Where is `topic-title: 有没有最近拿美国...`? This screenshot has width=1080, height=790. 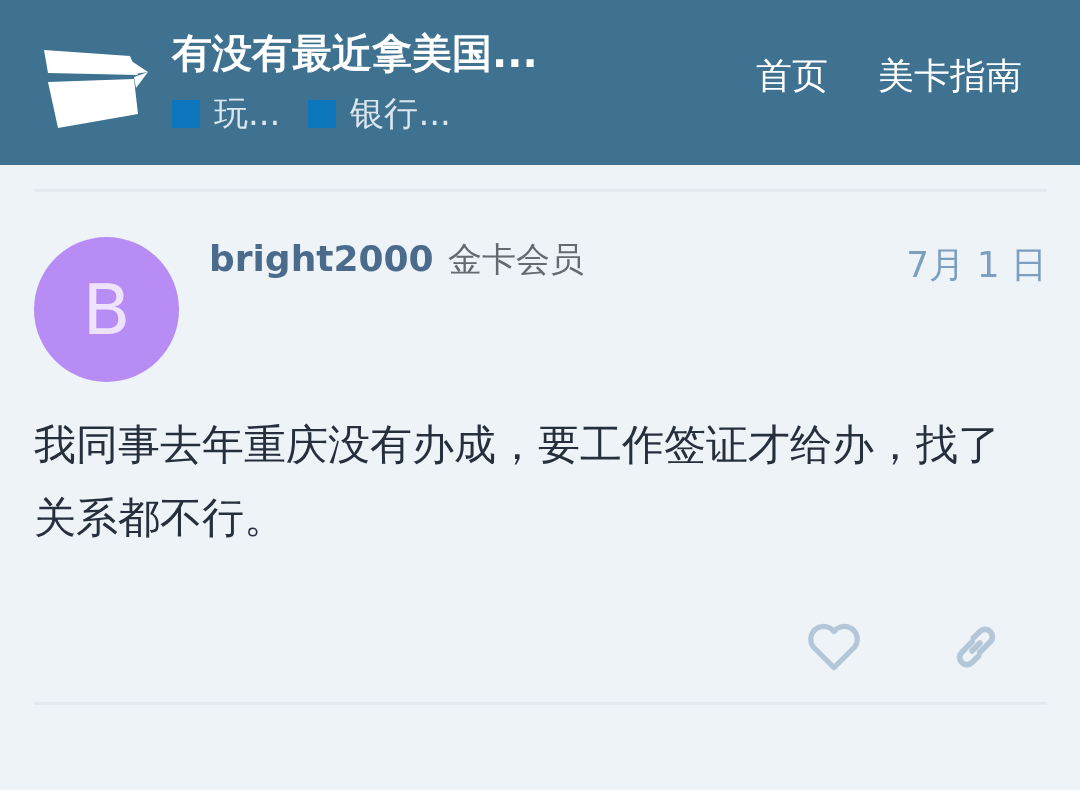
topic-title: 有没有最近拿美国... is located at coordinates (355, 53).